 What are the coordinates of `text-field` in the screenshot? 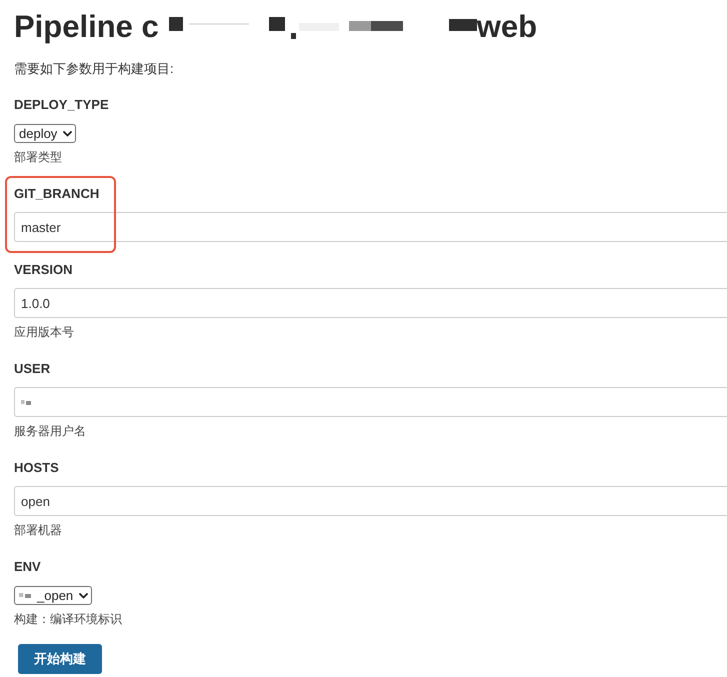 It's located at (370, 402).